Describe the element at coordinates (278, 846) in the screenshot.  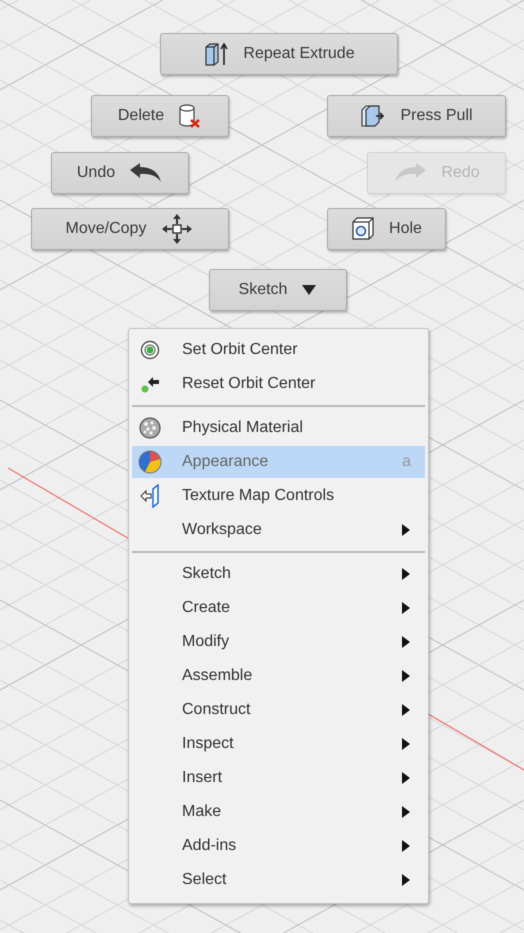
I see `menu-item: Add-ins` at that location.